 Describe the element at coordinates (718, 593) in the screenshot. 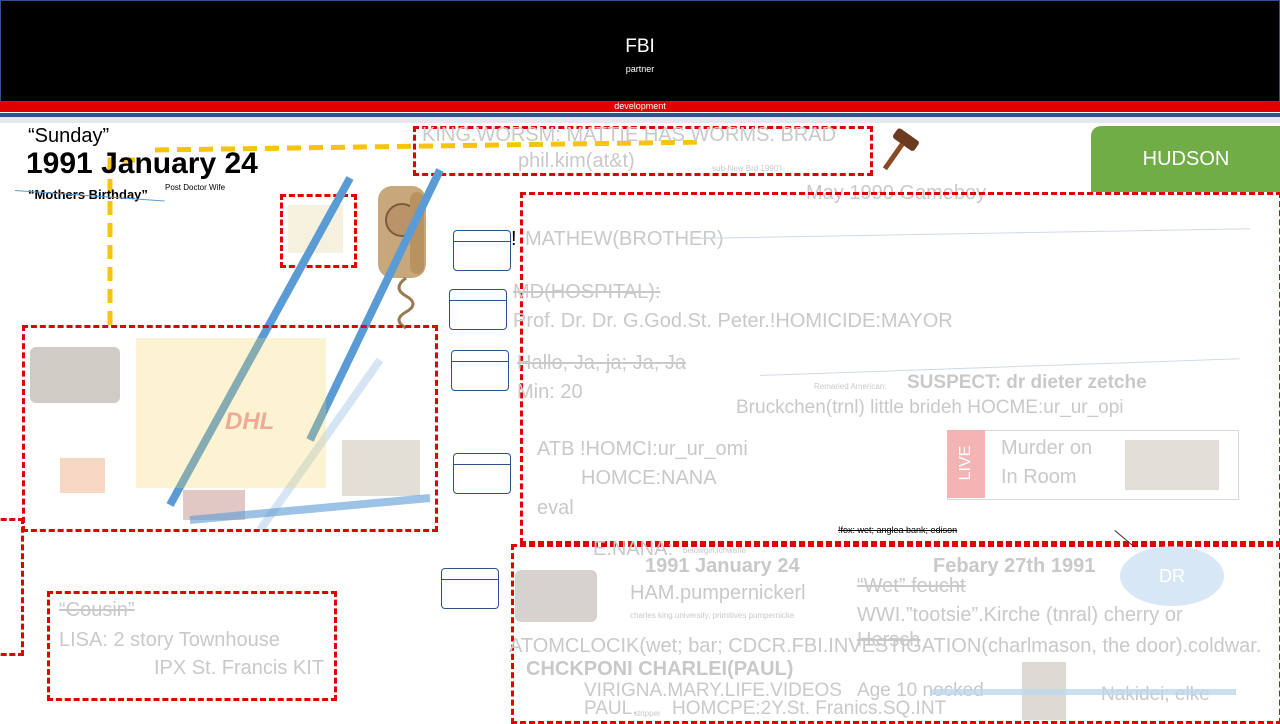

I see `ham-line: HAM.pumpernickerl` at that location.